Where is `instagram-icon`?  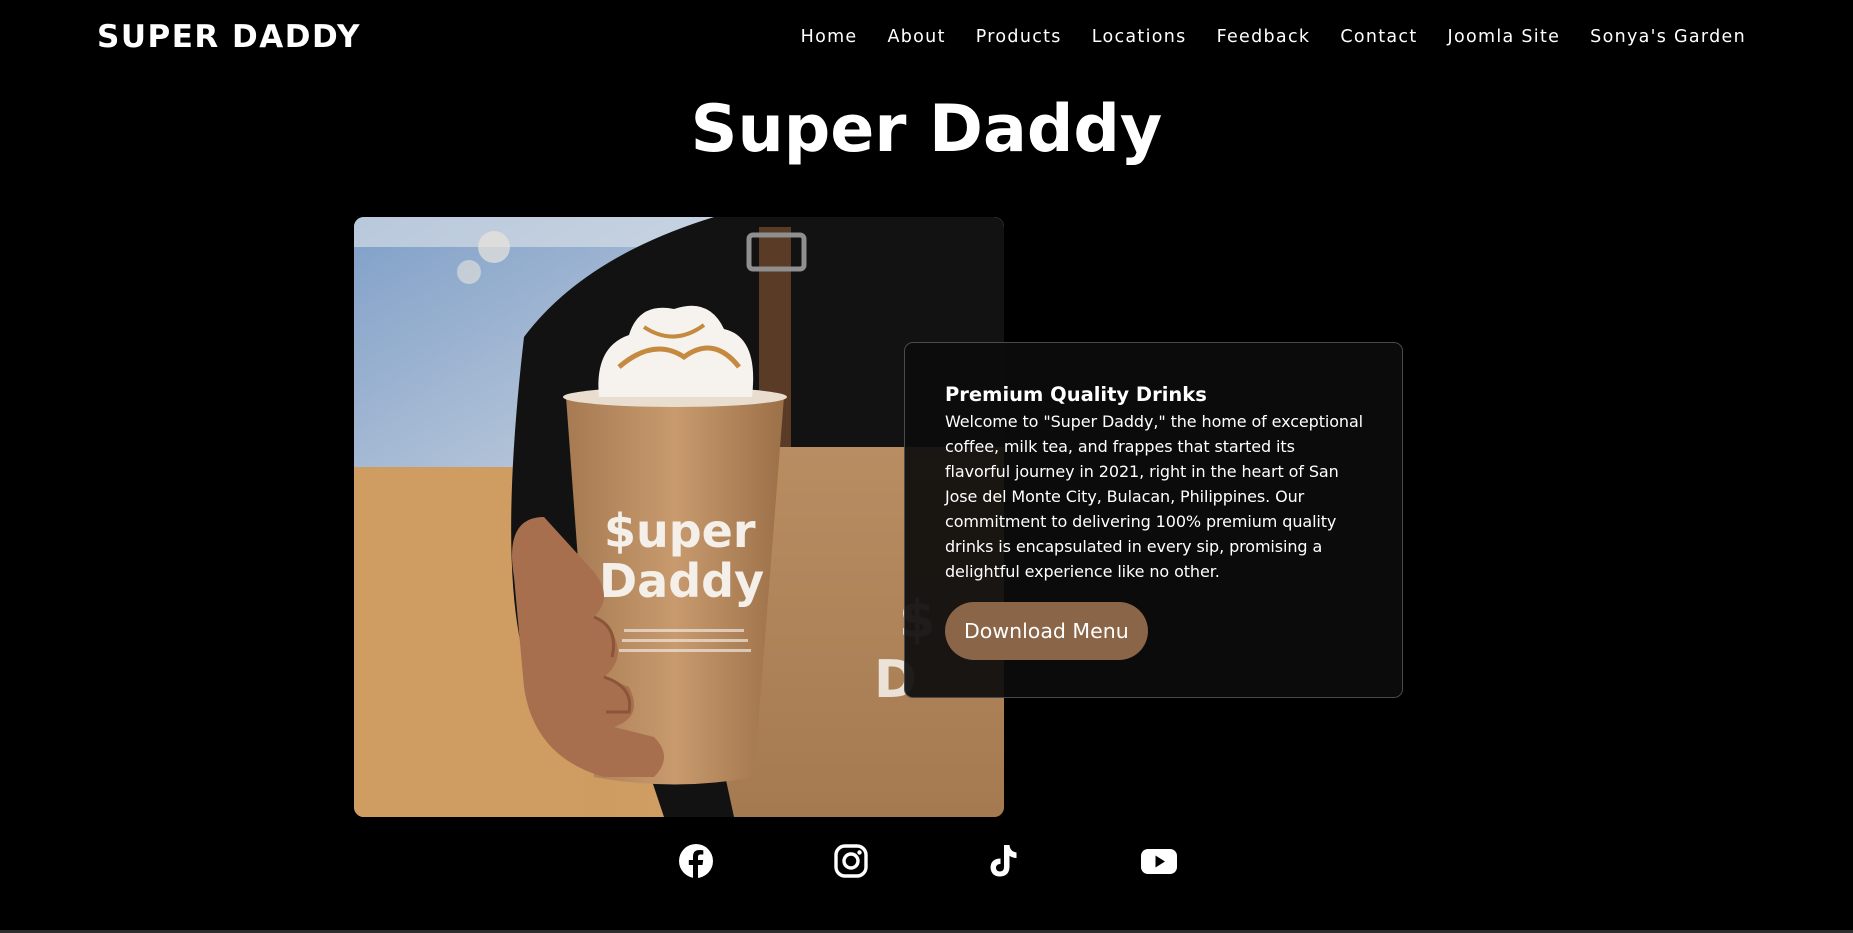
instagram-icon is located at coordinates (851, 861).